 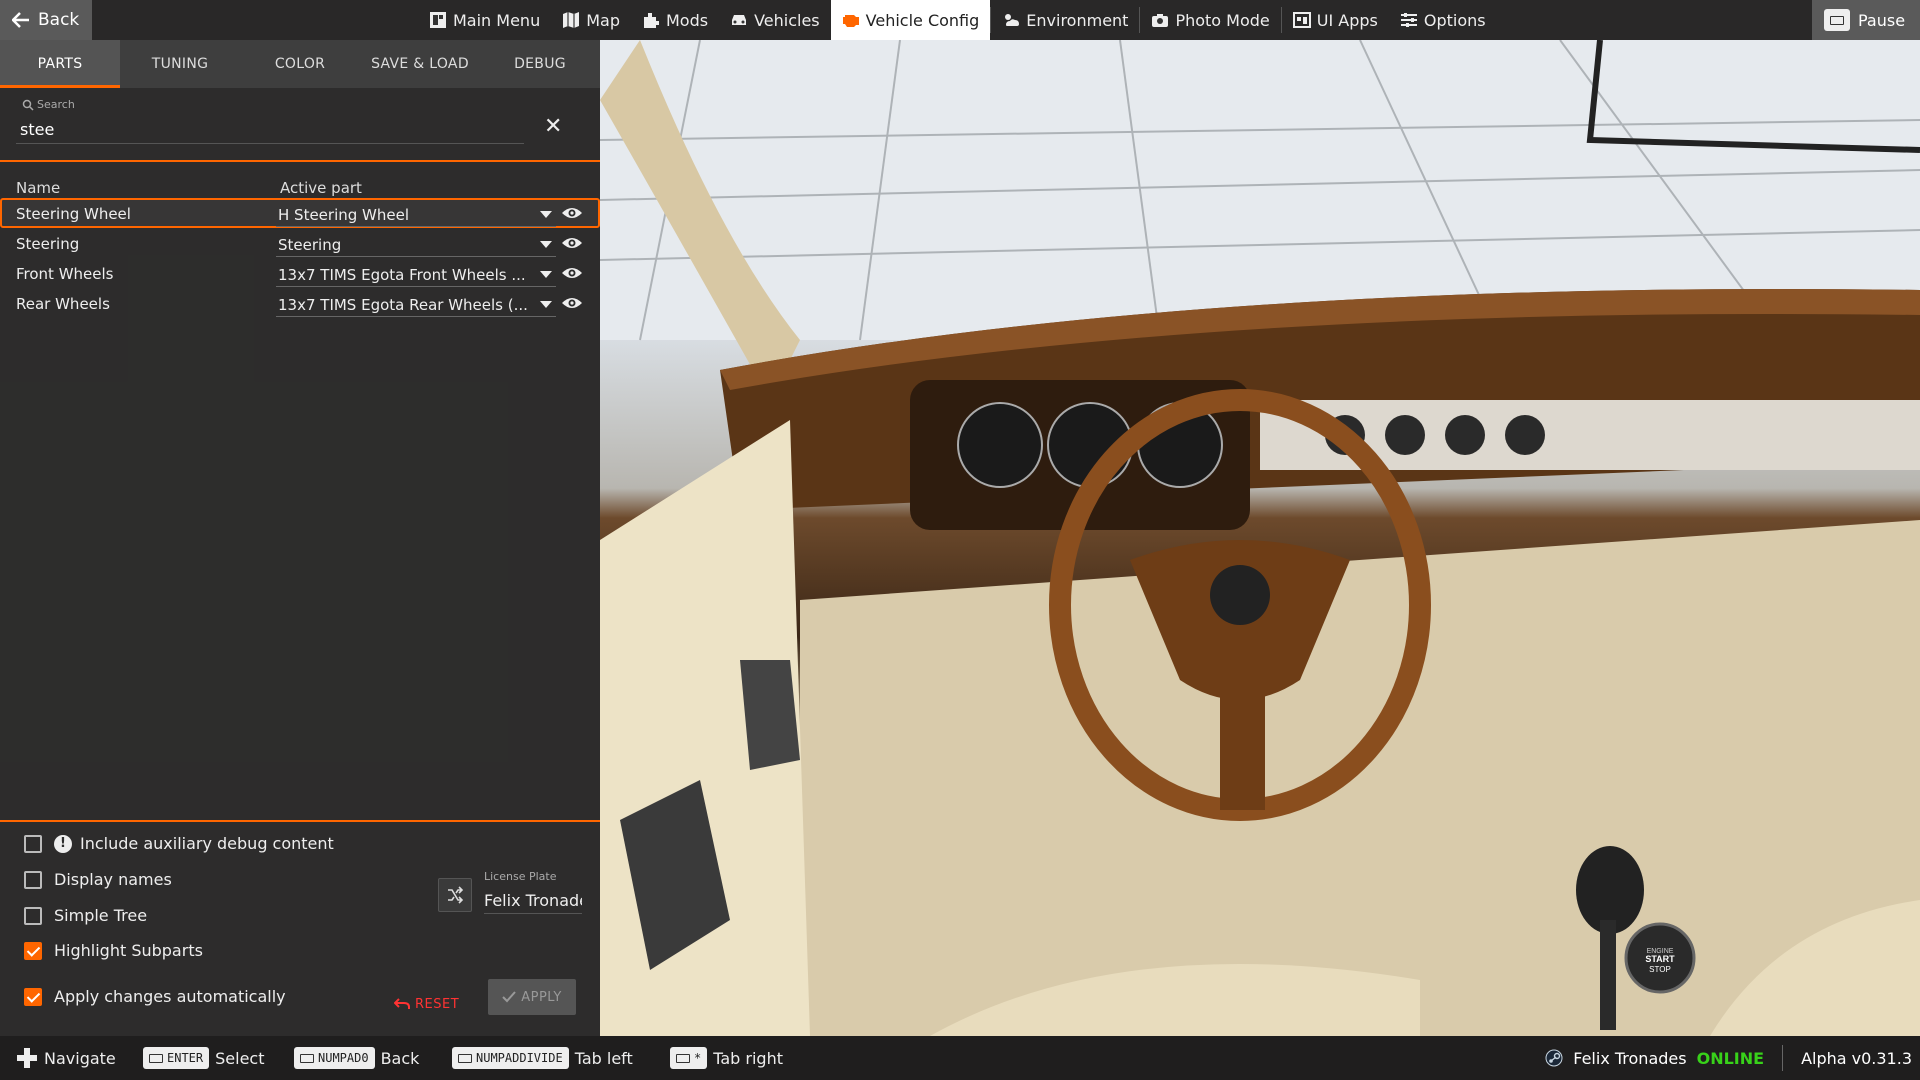 What do you see at coordinates (1837, 20) in the screenshot?
I see `keyboard-key-icon` at bounding box center [1837, 20].